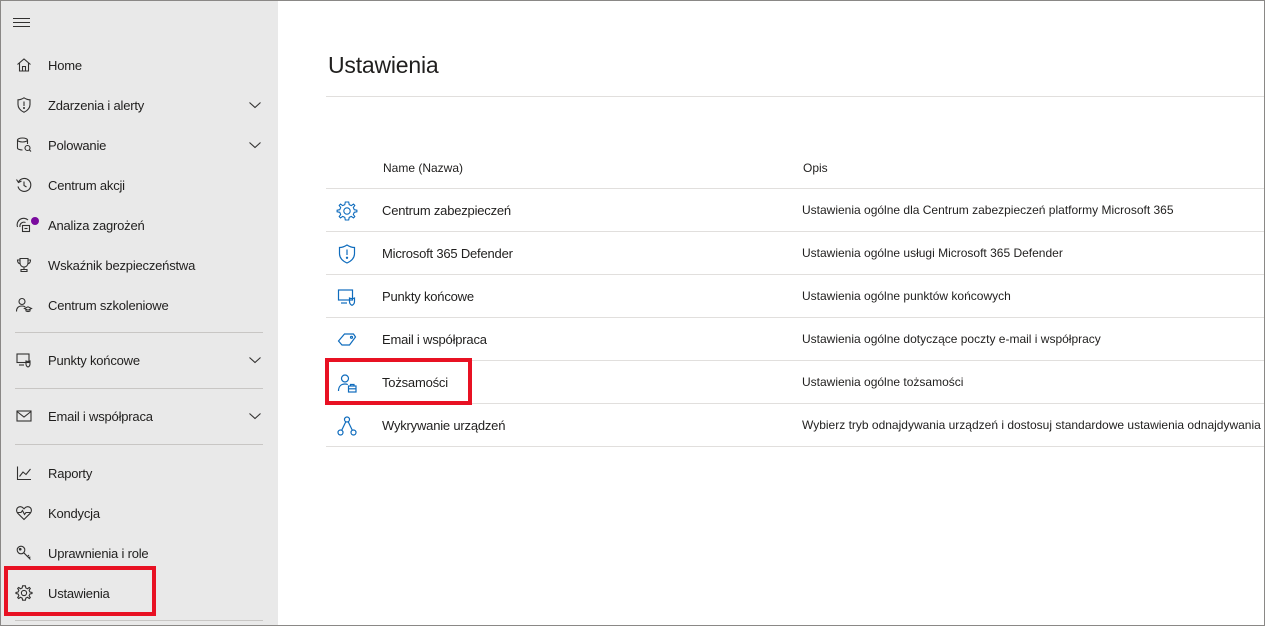  What do you see at coordinates (24, 185) in the screenshot?
I see `history-icon` at bounding box center [24, 185].